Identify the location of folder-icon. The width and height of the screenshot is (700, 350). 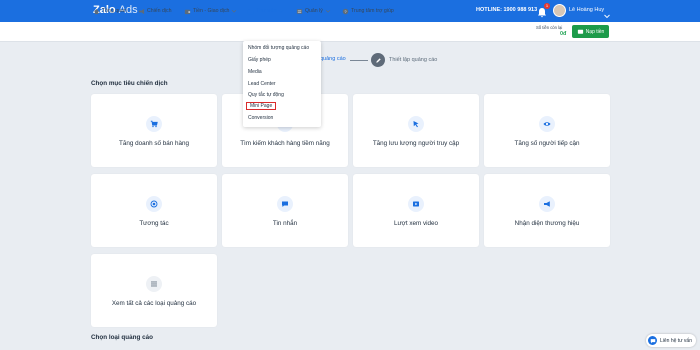
(250, 11).